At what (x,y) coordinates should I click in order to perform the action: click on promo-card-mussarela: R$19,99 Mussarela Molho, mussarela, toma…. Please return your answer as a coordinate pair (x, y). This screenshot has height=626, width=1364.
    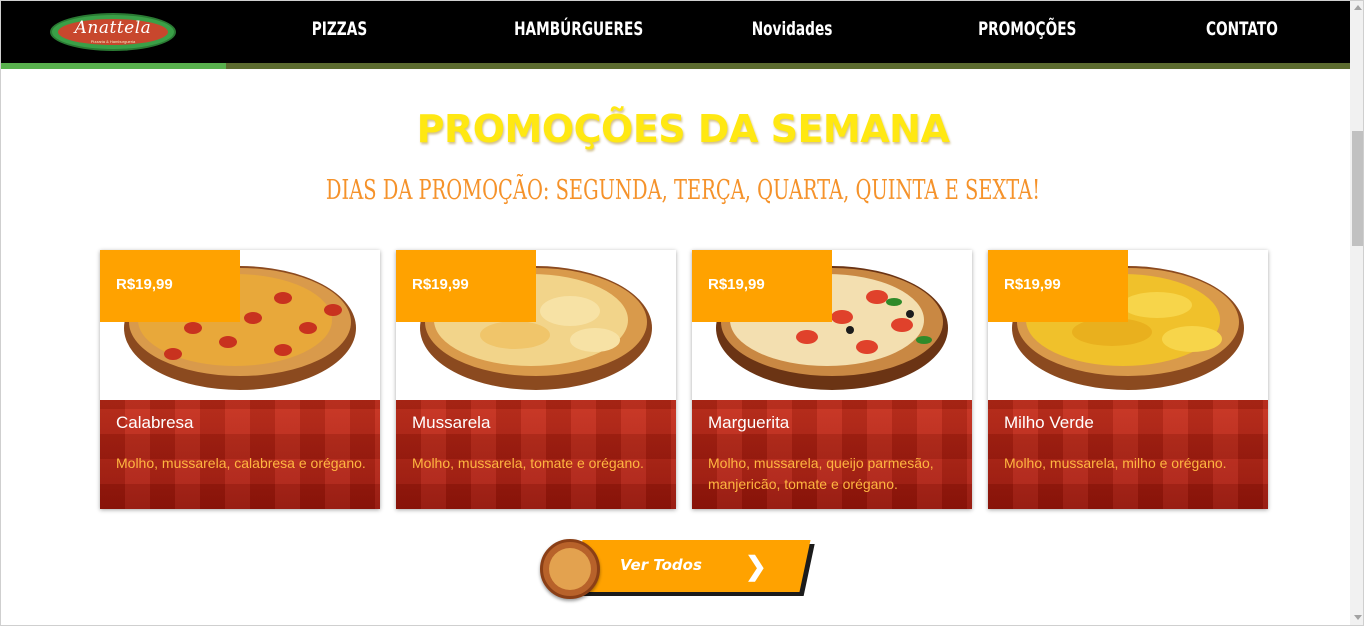
    Looking at the image, I should click on (536, 379).